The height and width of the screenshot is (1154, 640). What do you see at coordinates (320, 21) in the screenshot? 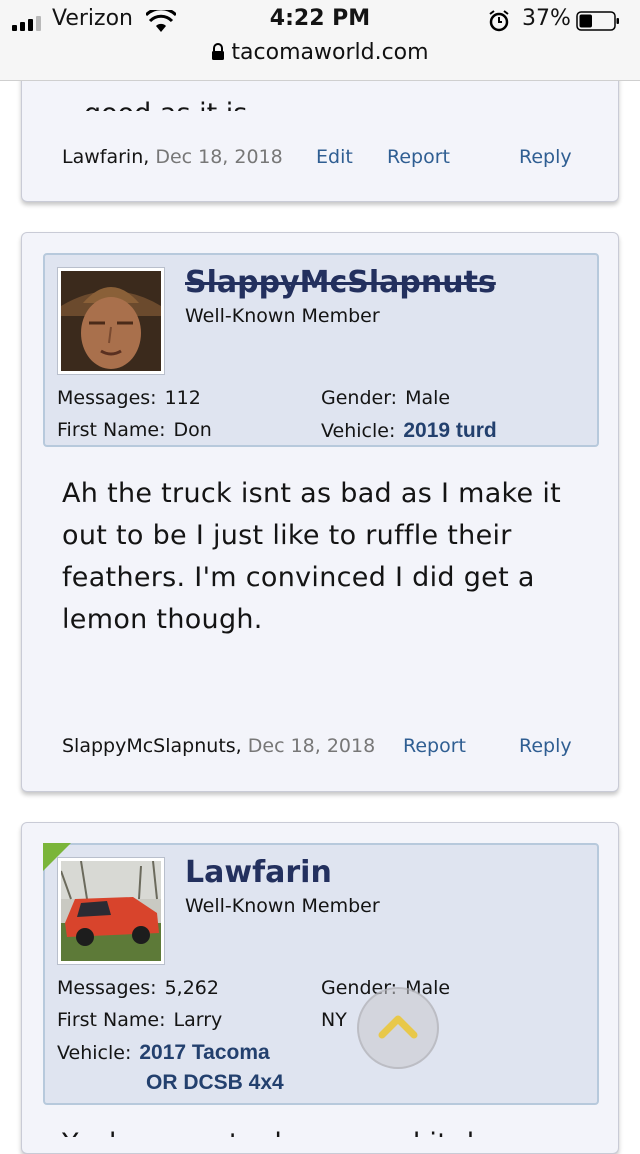
I see `status-bar: Verizon 4:22 PM 37%` at bounding box center [320, 21].